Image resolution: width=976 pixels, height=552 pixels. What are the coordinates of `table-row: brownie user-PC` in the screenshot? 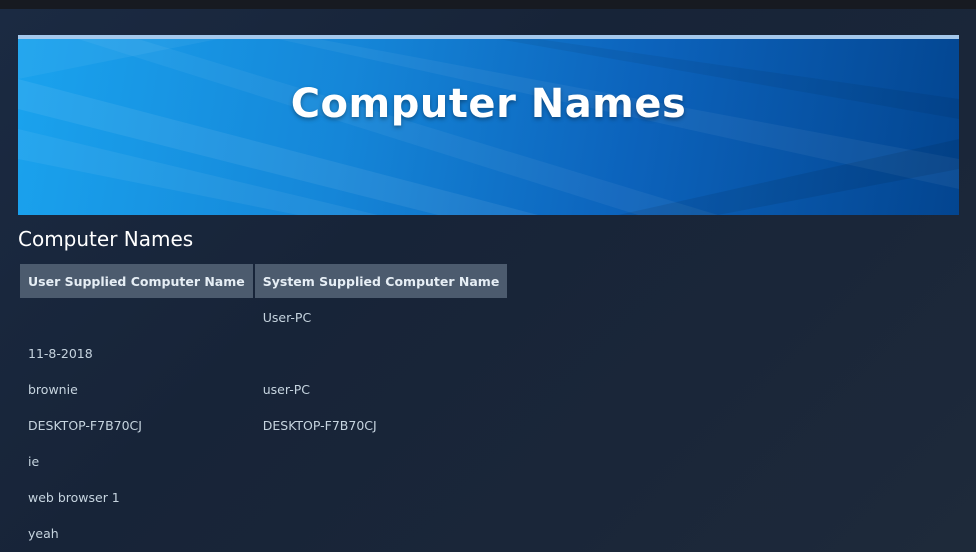 It's located at (263, 389).